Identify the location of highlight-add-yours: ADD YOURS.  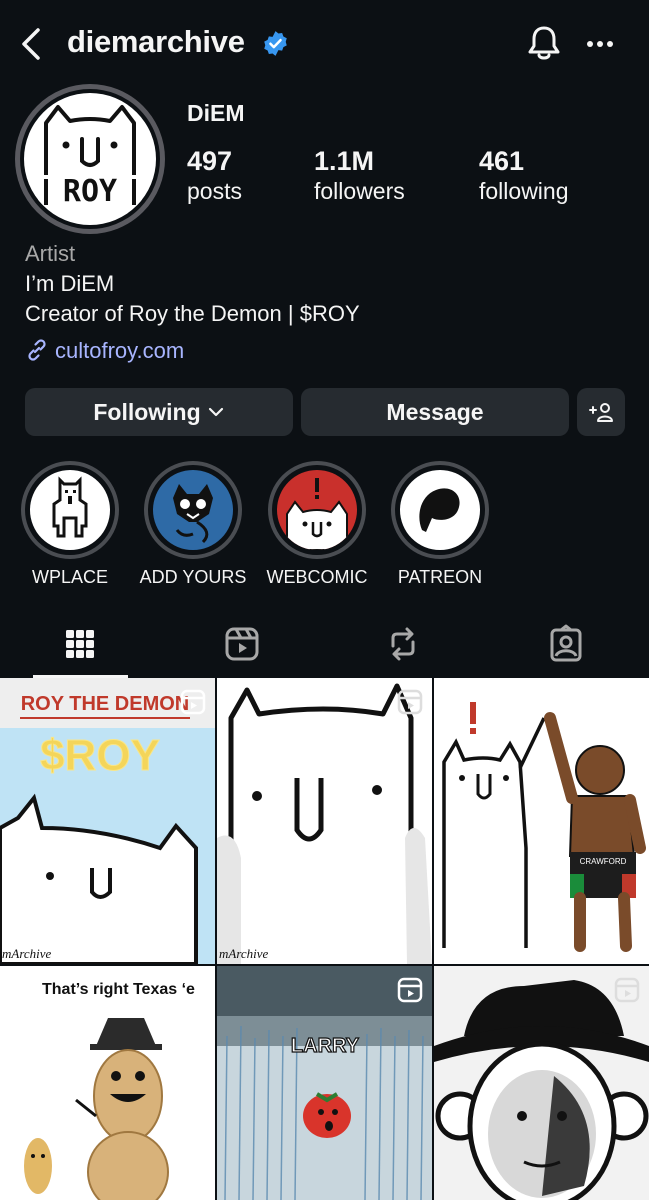
(193, 524).